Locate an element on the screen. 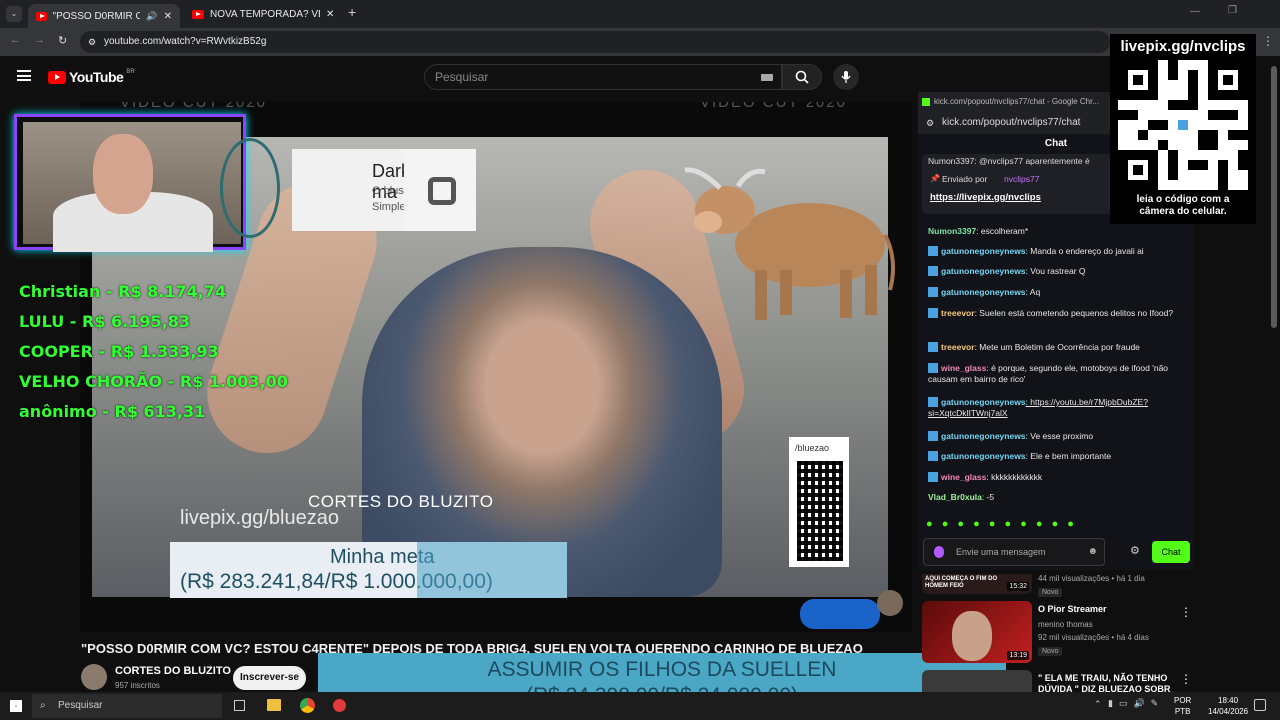 This screenshot has height=720, width=1280. channel-name: CORTES DO BLUZITO is located at coordinates (173, 671).